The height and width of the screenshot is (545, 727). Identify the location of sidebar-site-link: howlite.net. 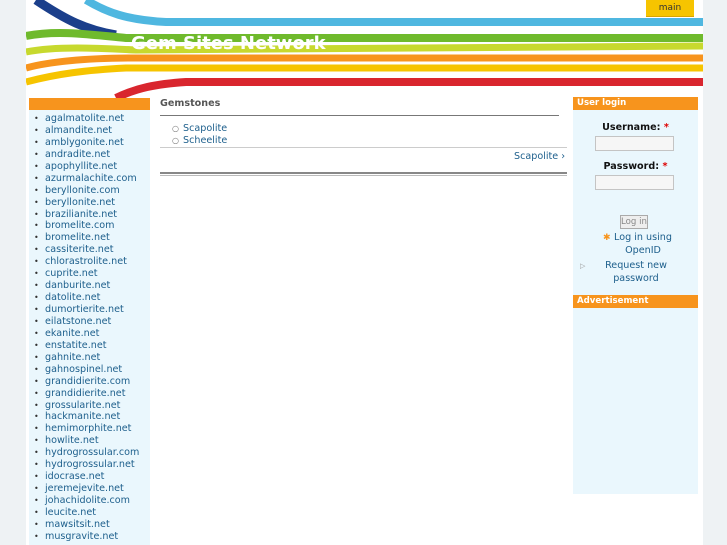
(89, 441).